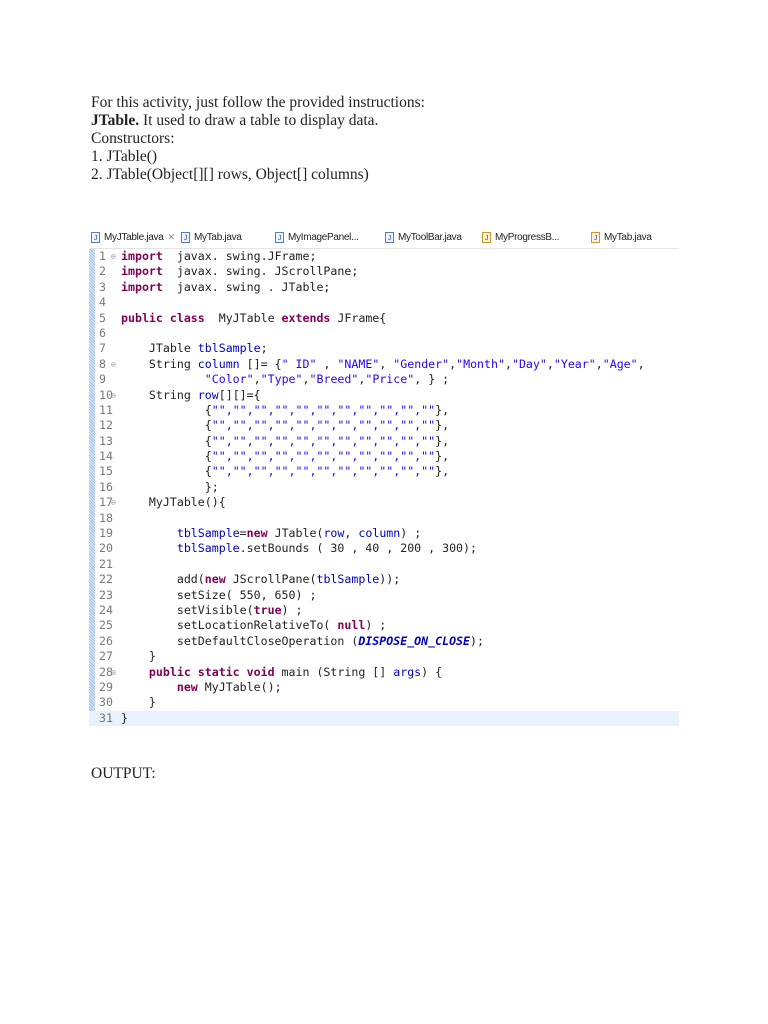  What do you see at coordinates (295, 533) in the screenshot?
I see `code-token: JTable(` at bounding box center [295, 533].